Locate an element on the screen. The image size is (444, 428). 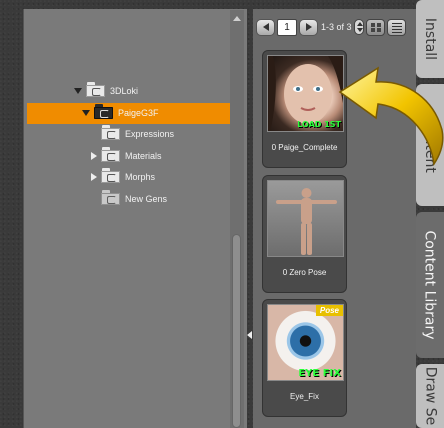
arrow-right-icon is located at coordinates (308, 27).